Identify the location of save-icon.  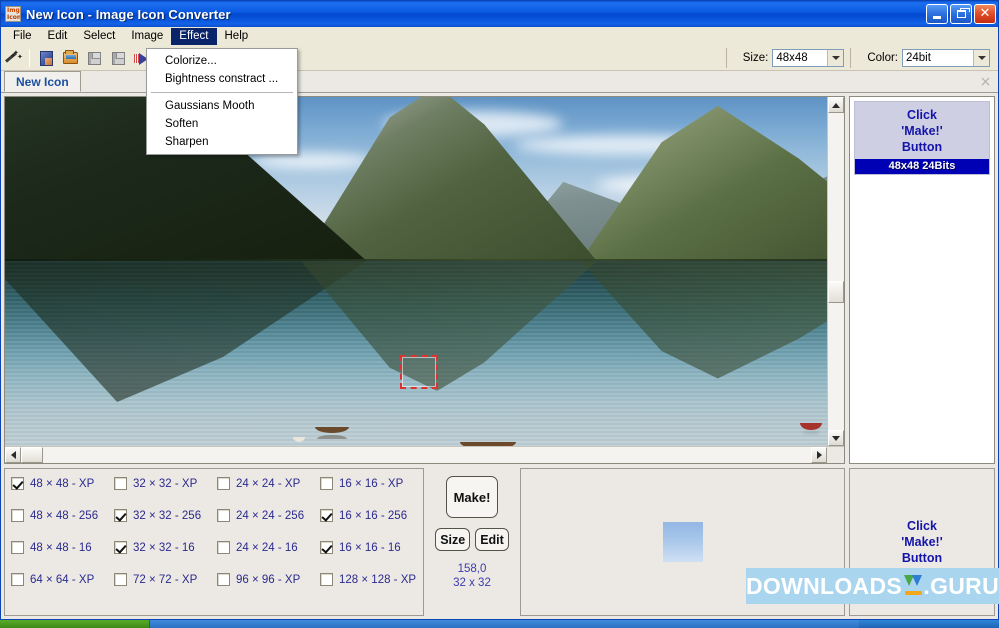
(94, 58).